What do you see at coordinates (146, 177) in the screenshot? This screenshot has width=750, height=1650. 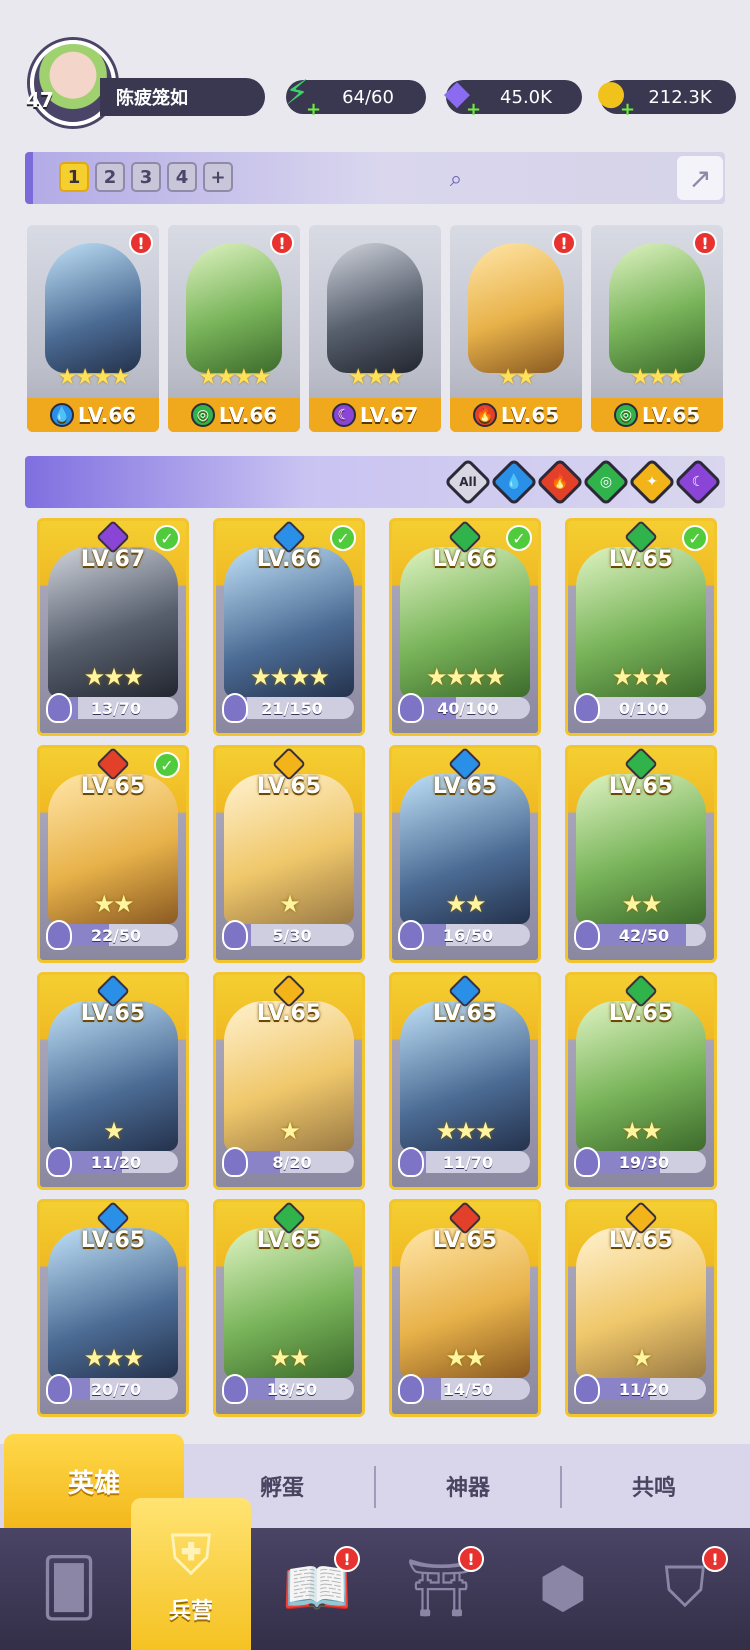 I see `team-slot-3: 3` at bounding box center [146, 177].